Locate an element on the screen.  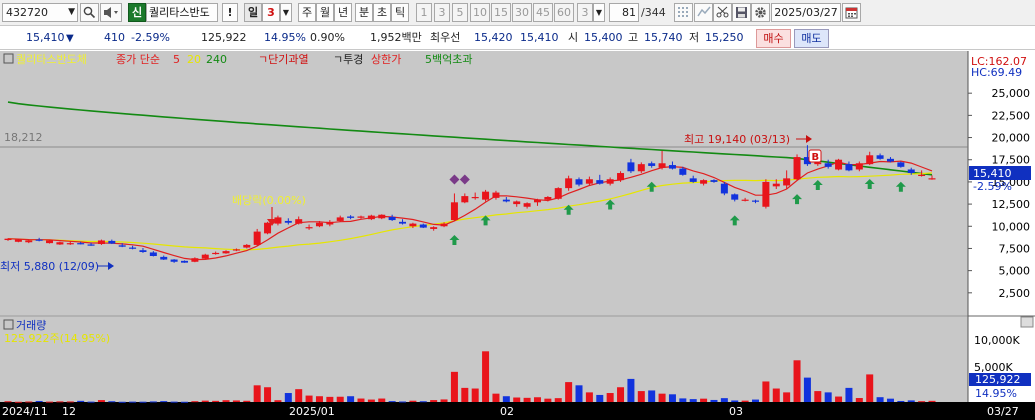
new-listing-badge: 신 is located at coordinates (137, 12).